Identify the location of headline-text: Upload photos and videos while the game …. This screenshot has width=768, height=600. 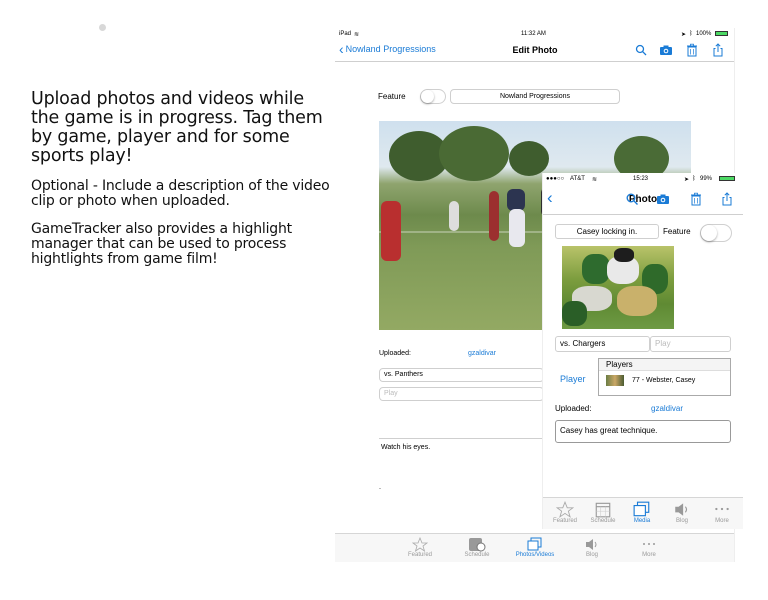
(177, 127).